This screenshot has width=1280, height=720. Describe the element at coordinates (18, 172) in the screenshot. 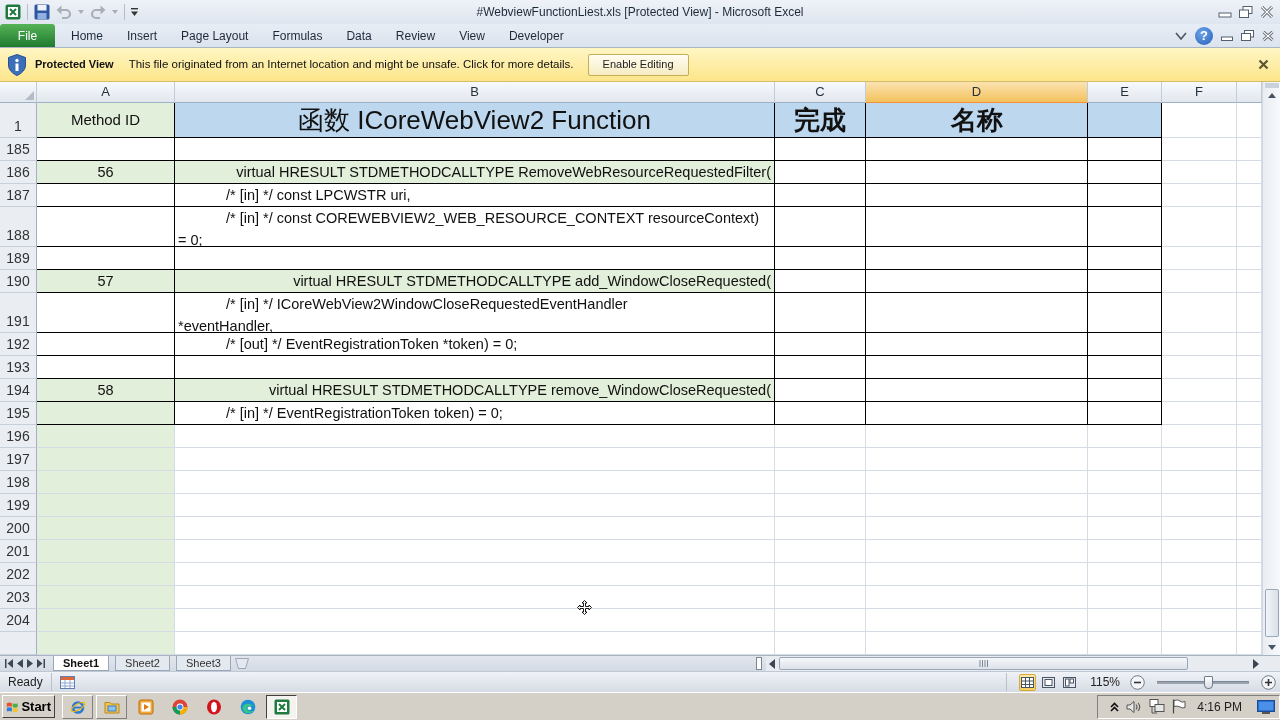

I see `row-header: 186` at that location.